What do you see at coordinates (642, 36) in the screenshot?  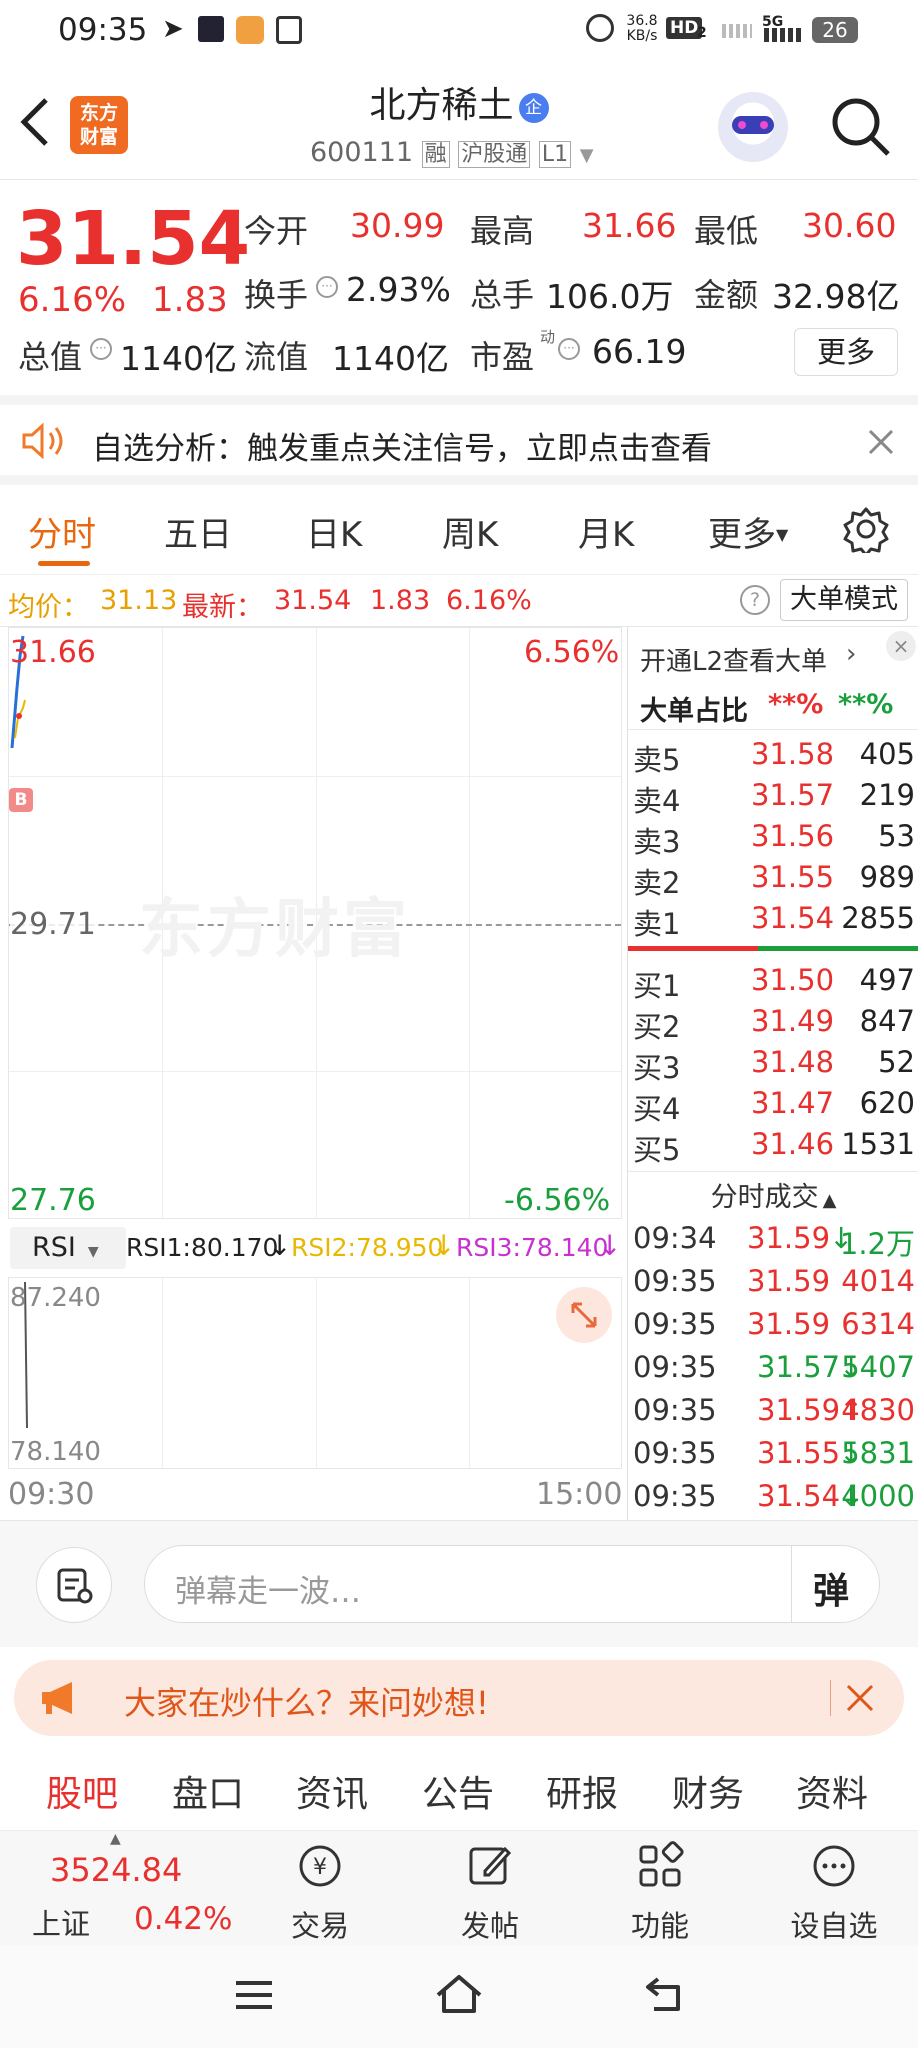 I see `net-unit: KB/s` at bounding box center [642, 36].